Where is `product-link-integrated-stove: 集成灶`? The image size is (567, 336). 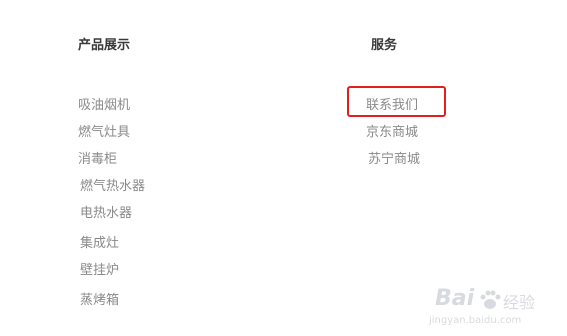 product-link-integrated-stove: 集成灶 is located at coordinates (99, 244).